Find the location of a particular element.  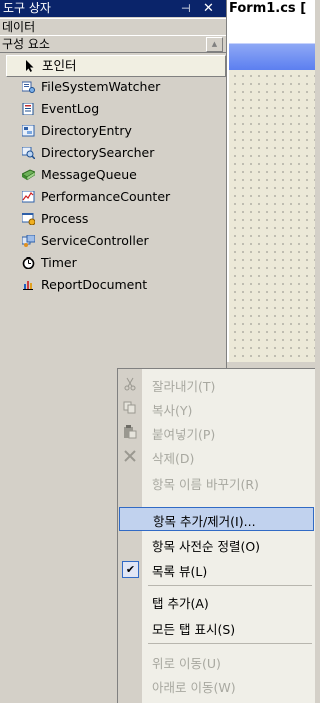

directory-entry-icon is located at coordinates (28, 131).